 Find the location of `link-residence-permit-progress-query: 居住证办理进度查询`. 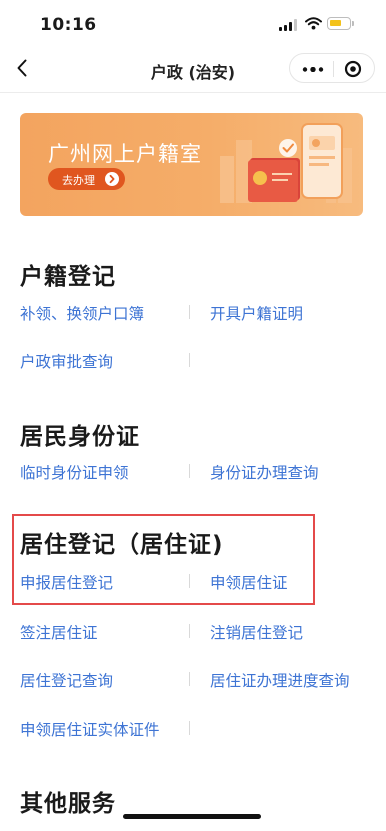

link-residence-permit-progress-query: 居住证办理进度查询 is located at coordinates (280, 680).